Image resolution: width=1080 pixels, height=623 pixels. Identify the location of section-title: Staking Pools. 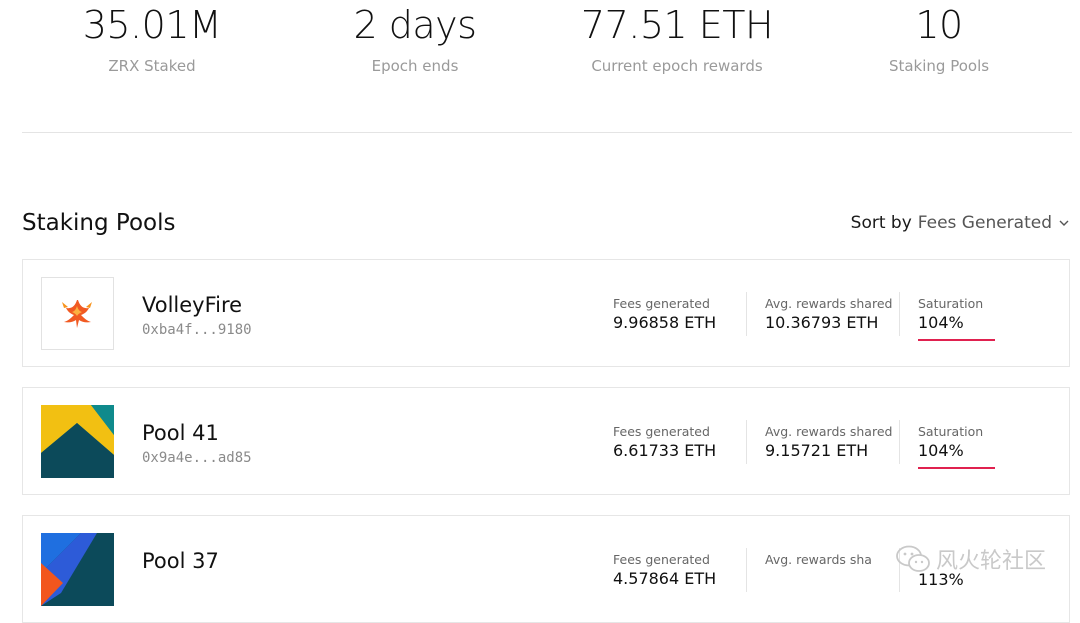
(99, 223).